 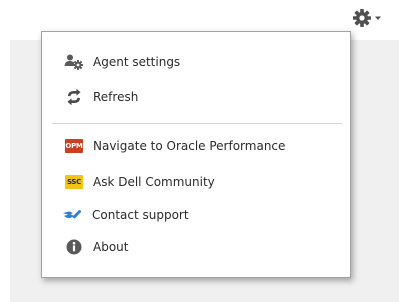 I want to click on menu-item-label: Agent settings, so click(x=137, y=62).